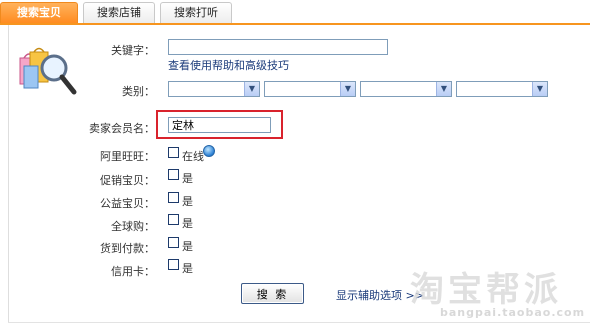 Image resolution: width=590 pixels, height=328 pixels. What do you see at coordinates (127, 248) in the screenshot?
I see `cod-label: 货到付款：` at bounding box center [127, 248].